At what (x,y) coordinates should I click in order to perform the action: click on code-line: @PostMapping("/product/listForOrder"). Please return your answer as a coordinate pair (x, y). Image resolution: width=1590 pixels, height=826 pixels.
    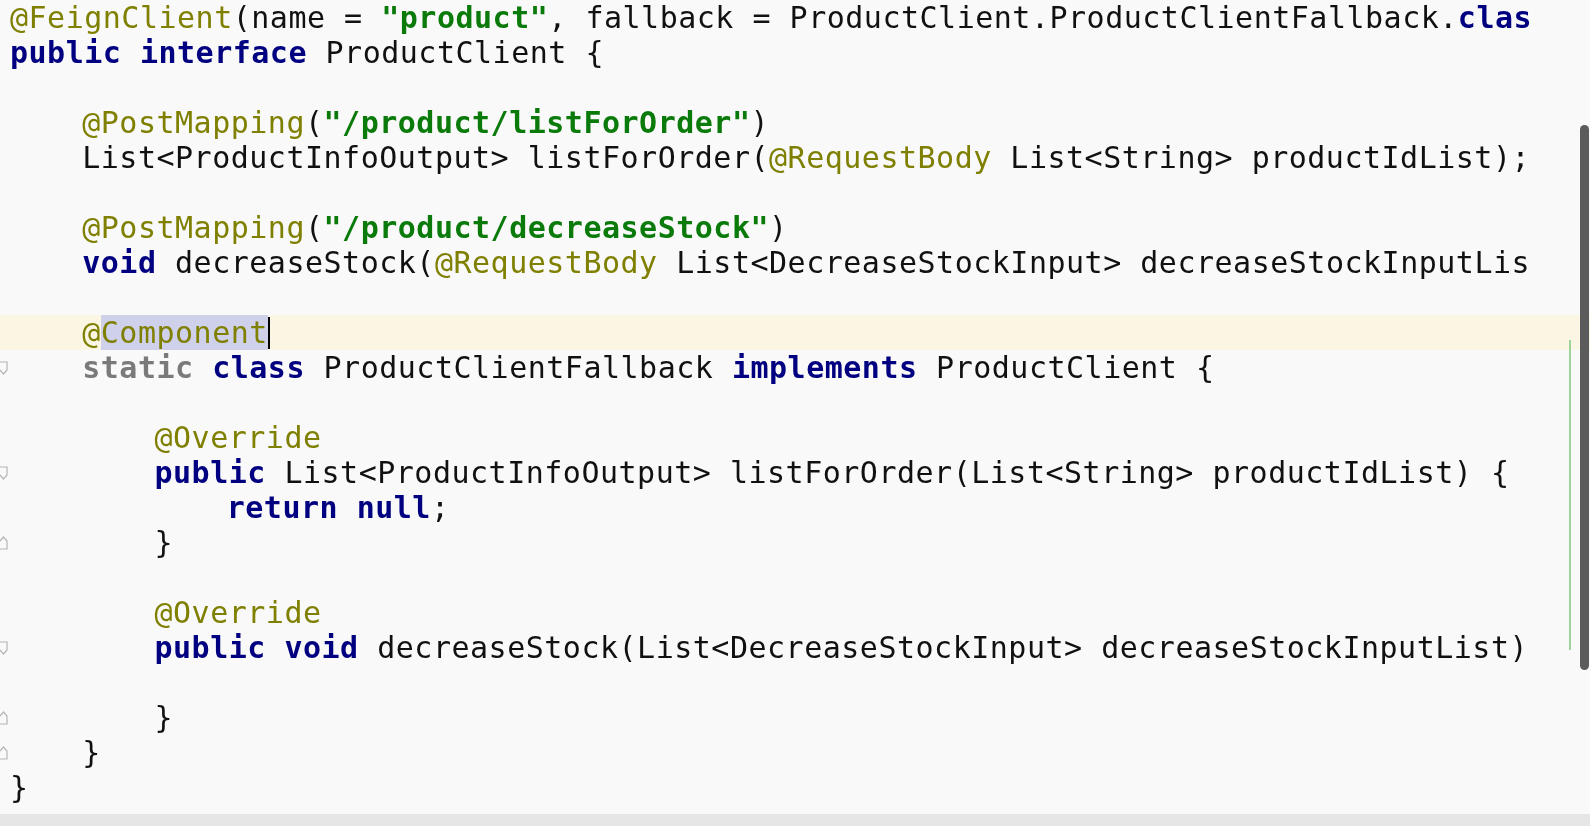
    Looking at the image, I should click on (426, 123).